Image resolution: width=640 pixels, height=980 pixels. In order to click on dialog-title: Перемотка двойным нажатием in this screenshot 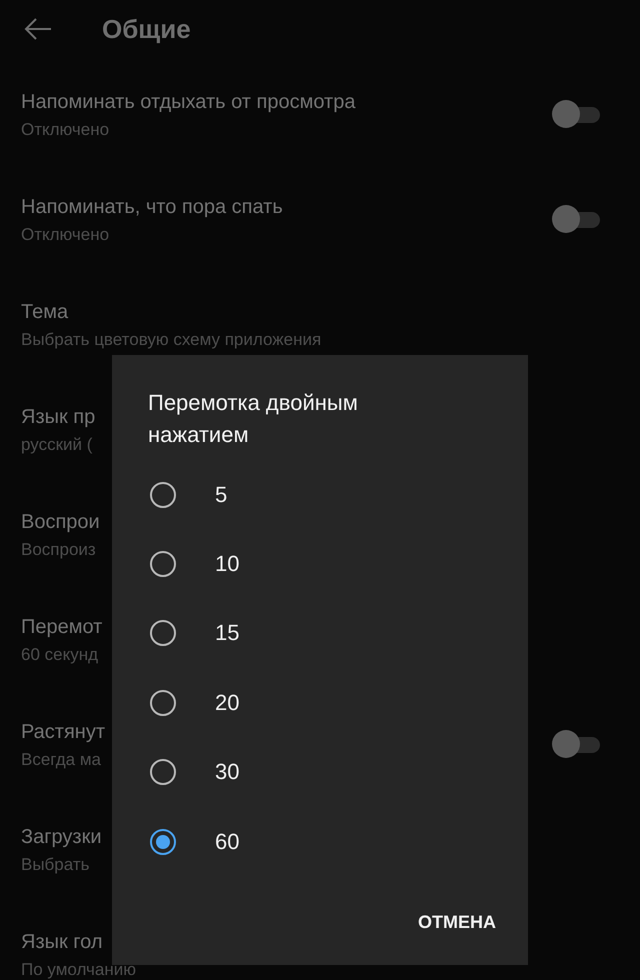, I will do `click(253, 419)`.